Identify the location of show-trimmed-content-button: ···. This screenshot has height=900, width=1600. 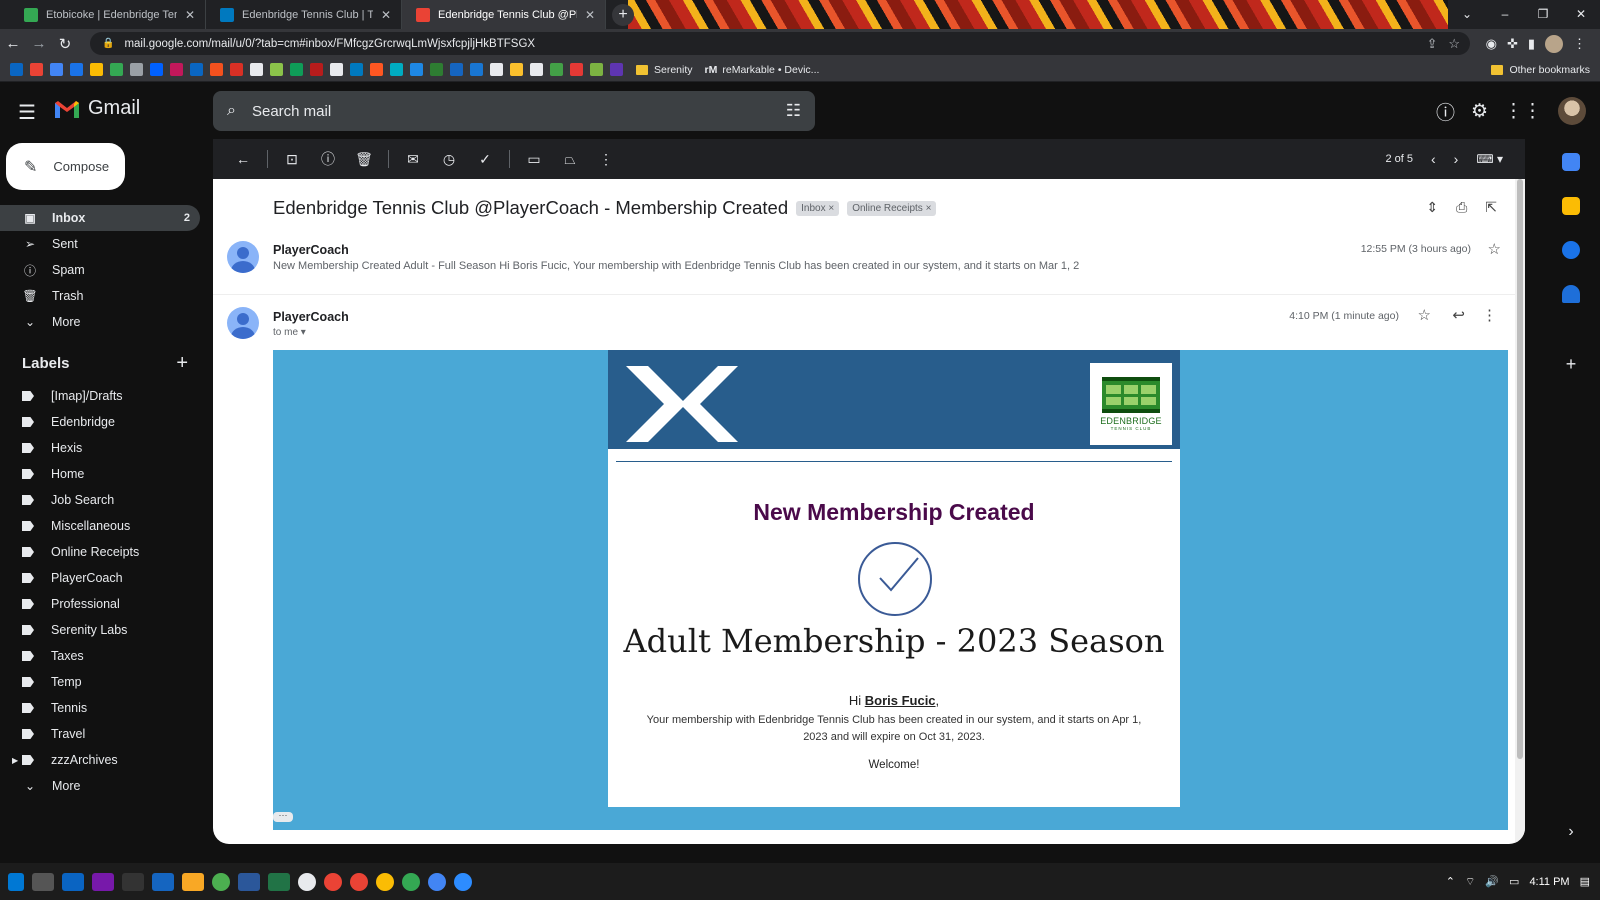
(283, 816).